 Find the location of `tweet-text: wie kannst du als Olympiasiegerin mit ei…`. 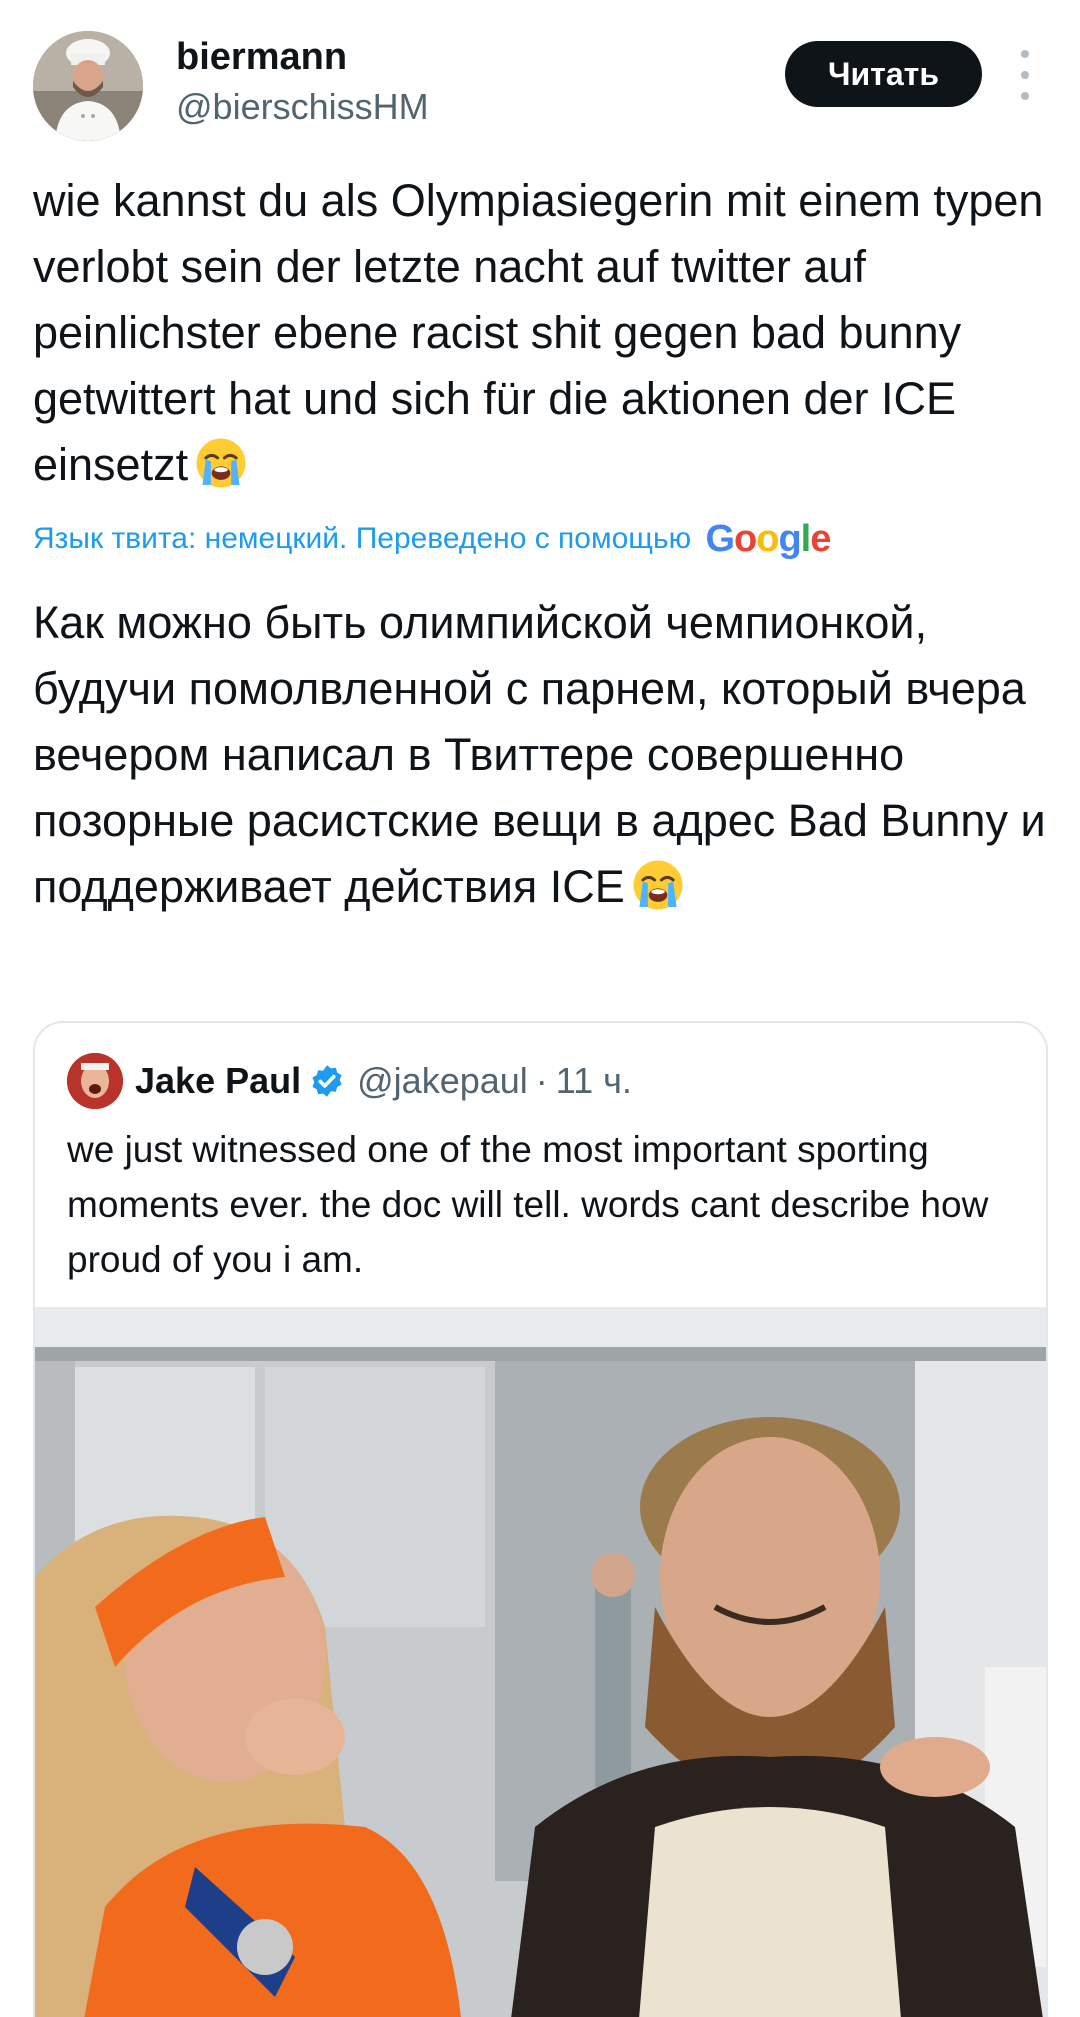

tweet-text: wie kannst du als Olympiasiegerin mit ei… is located at coordinates (538, 332).